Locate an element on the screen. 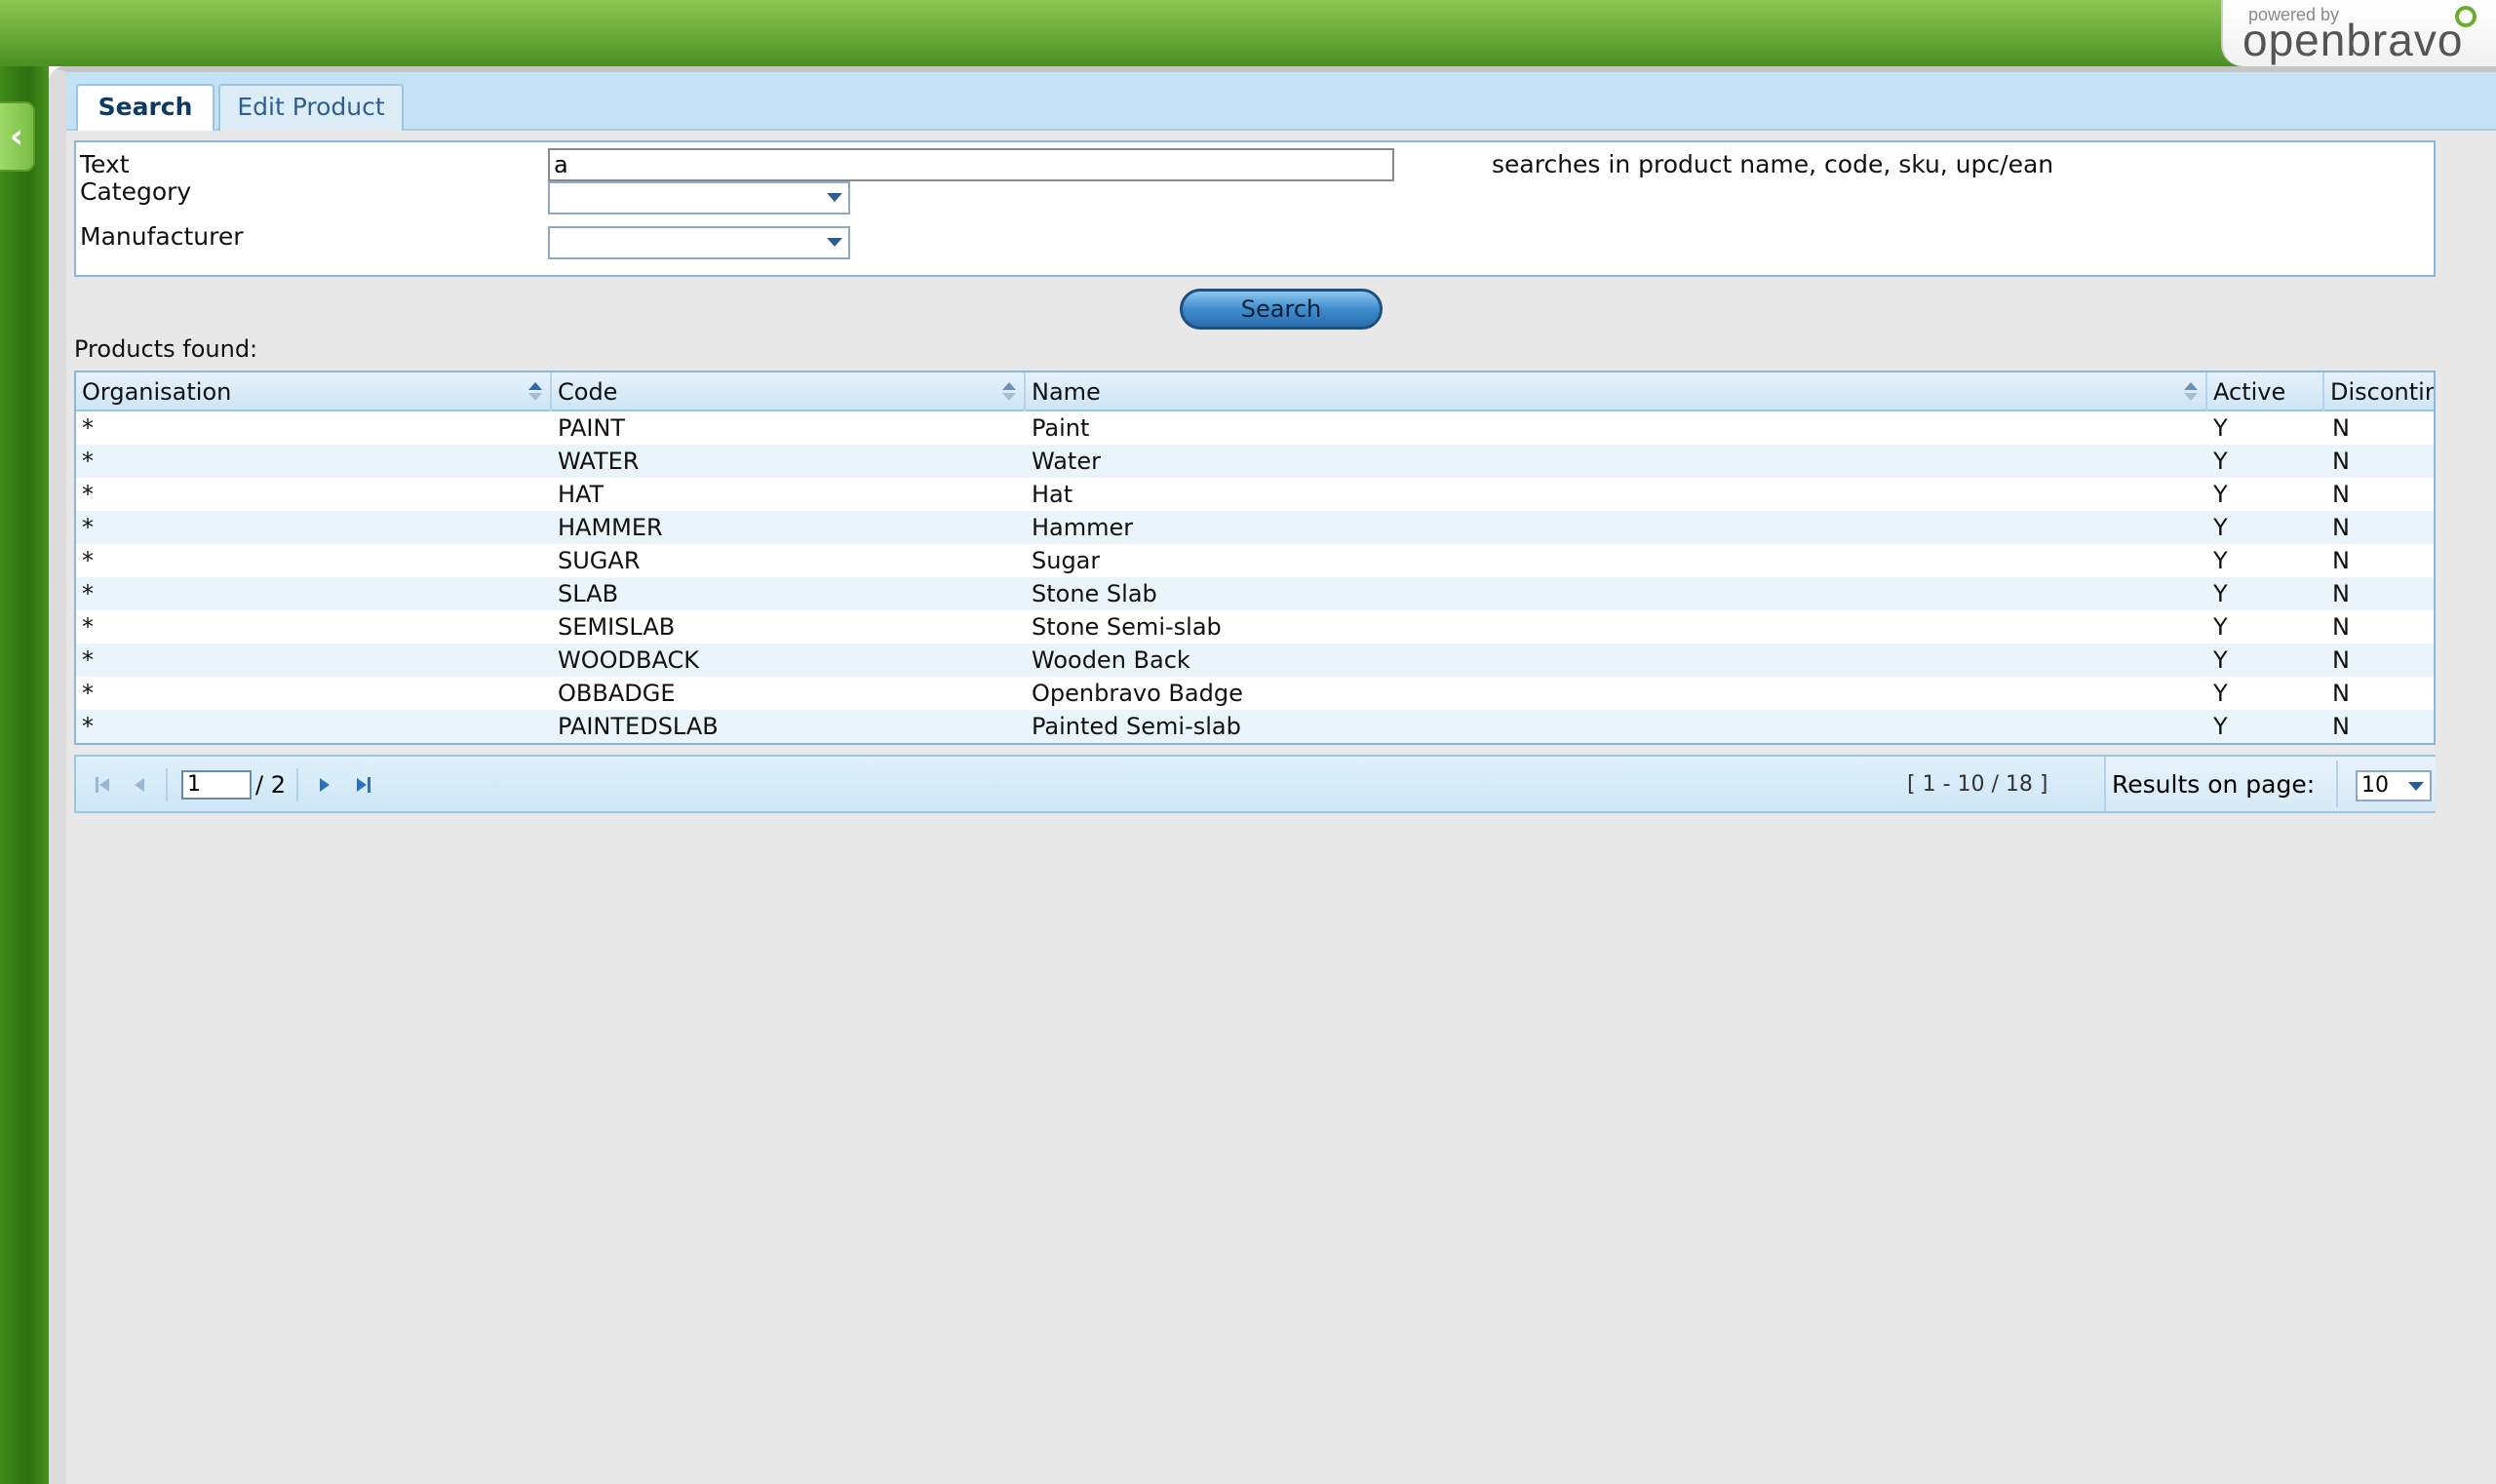 Image resolution: width=2496 pixels, height=1484 pixels. cell-code: WATER is located at coordinates (599, 461).